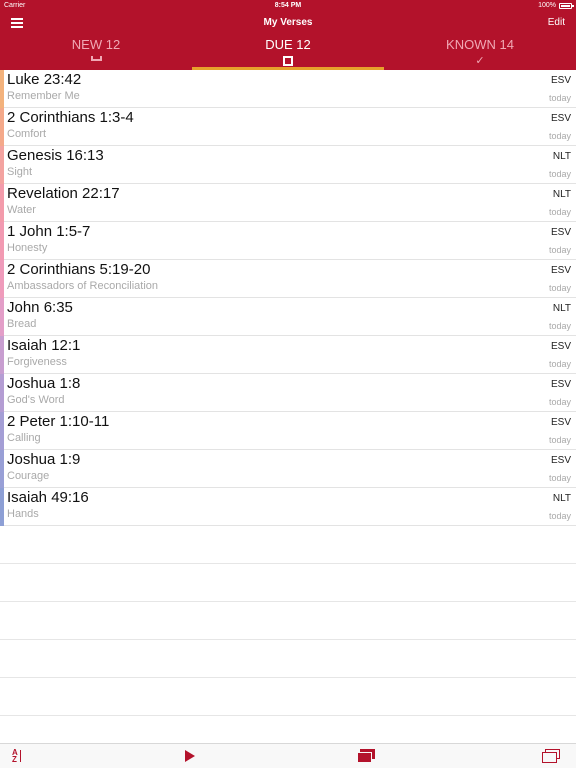 This screenshot has width=576, height=768. I want to click on verse-reference: 2 Peter 1:10-11, so click(58, 421).